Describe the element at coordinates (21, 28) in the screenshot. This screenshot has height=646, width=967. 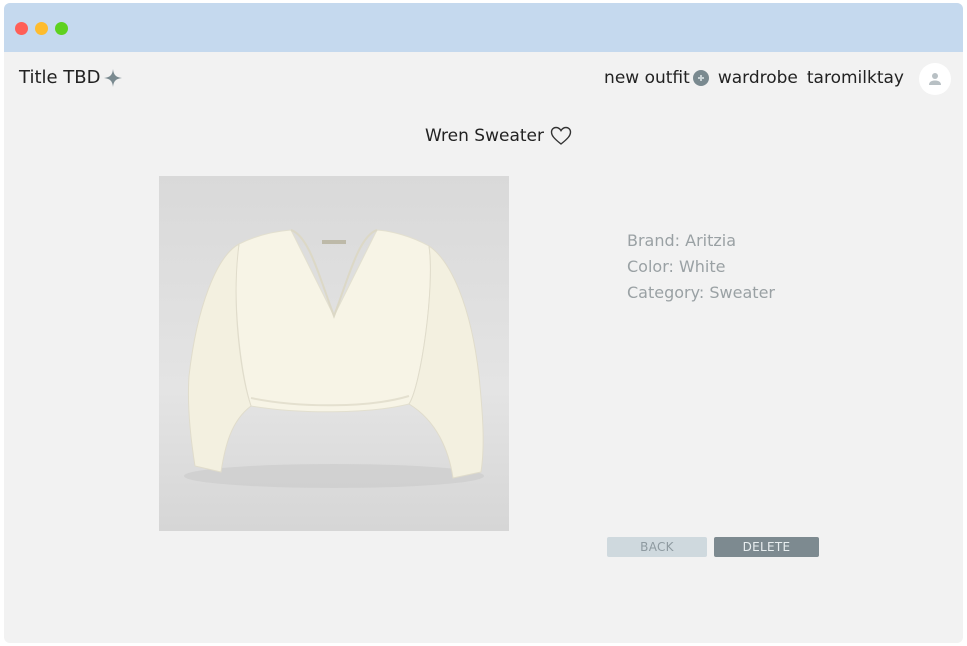
I see `close-window-button` at that location.